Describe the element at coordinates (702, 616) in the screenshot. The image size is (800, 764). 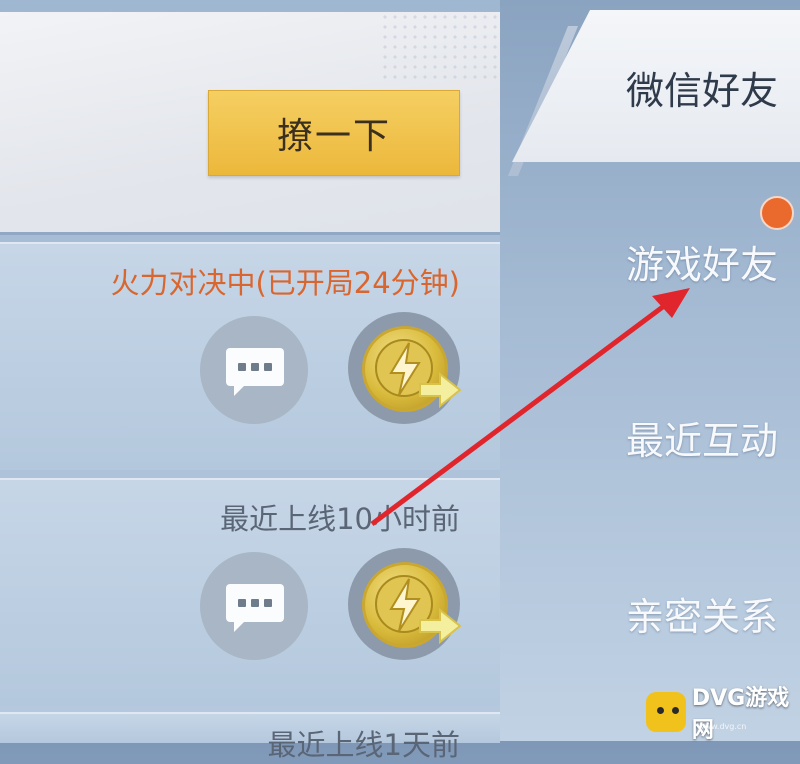
I see `tab-label: 亲密关系` at that location.